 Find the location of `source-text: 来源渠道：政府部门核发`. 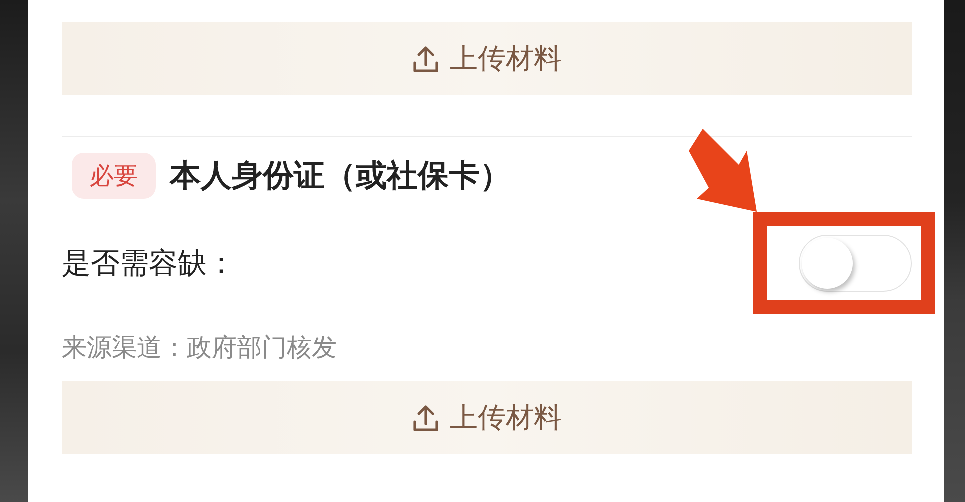

source-text: 来源渠道：政府部门核发 is located at coordinates (200, 348).